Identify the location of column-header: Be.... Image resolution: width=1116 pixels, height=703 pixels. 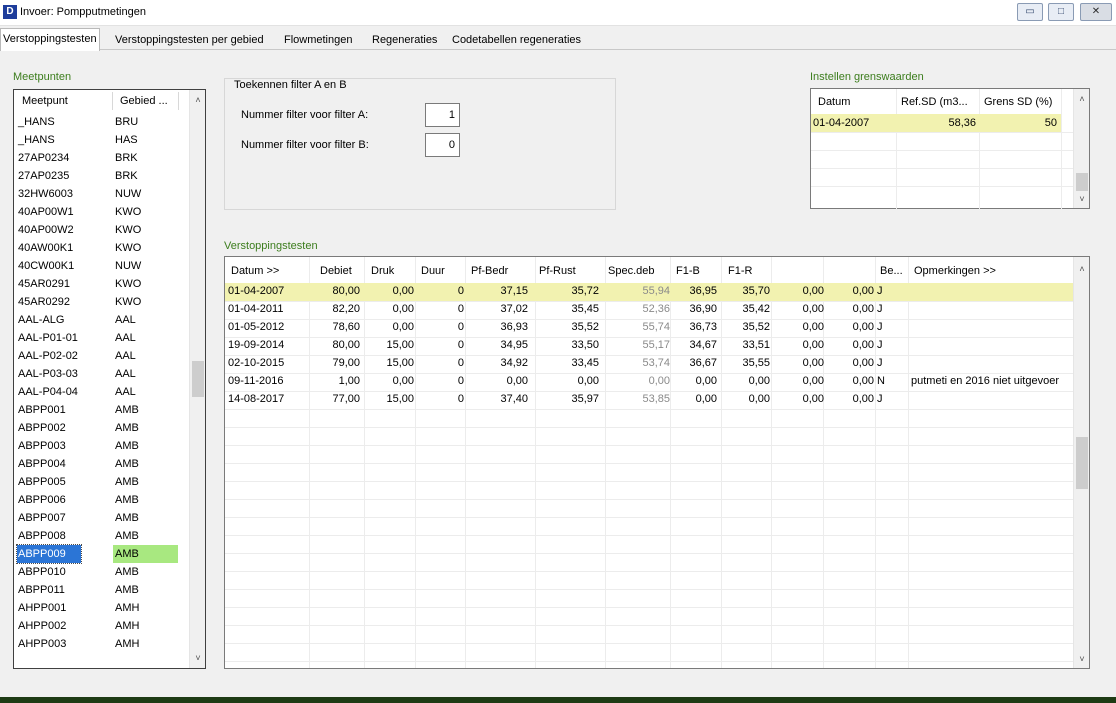
(891, 271).